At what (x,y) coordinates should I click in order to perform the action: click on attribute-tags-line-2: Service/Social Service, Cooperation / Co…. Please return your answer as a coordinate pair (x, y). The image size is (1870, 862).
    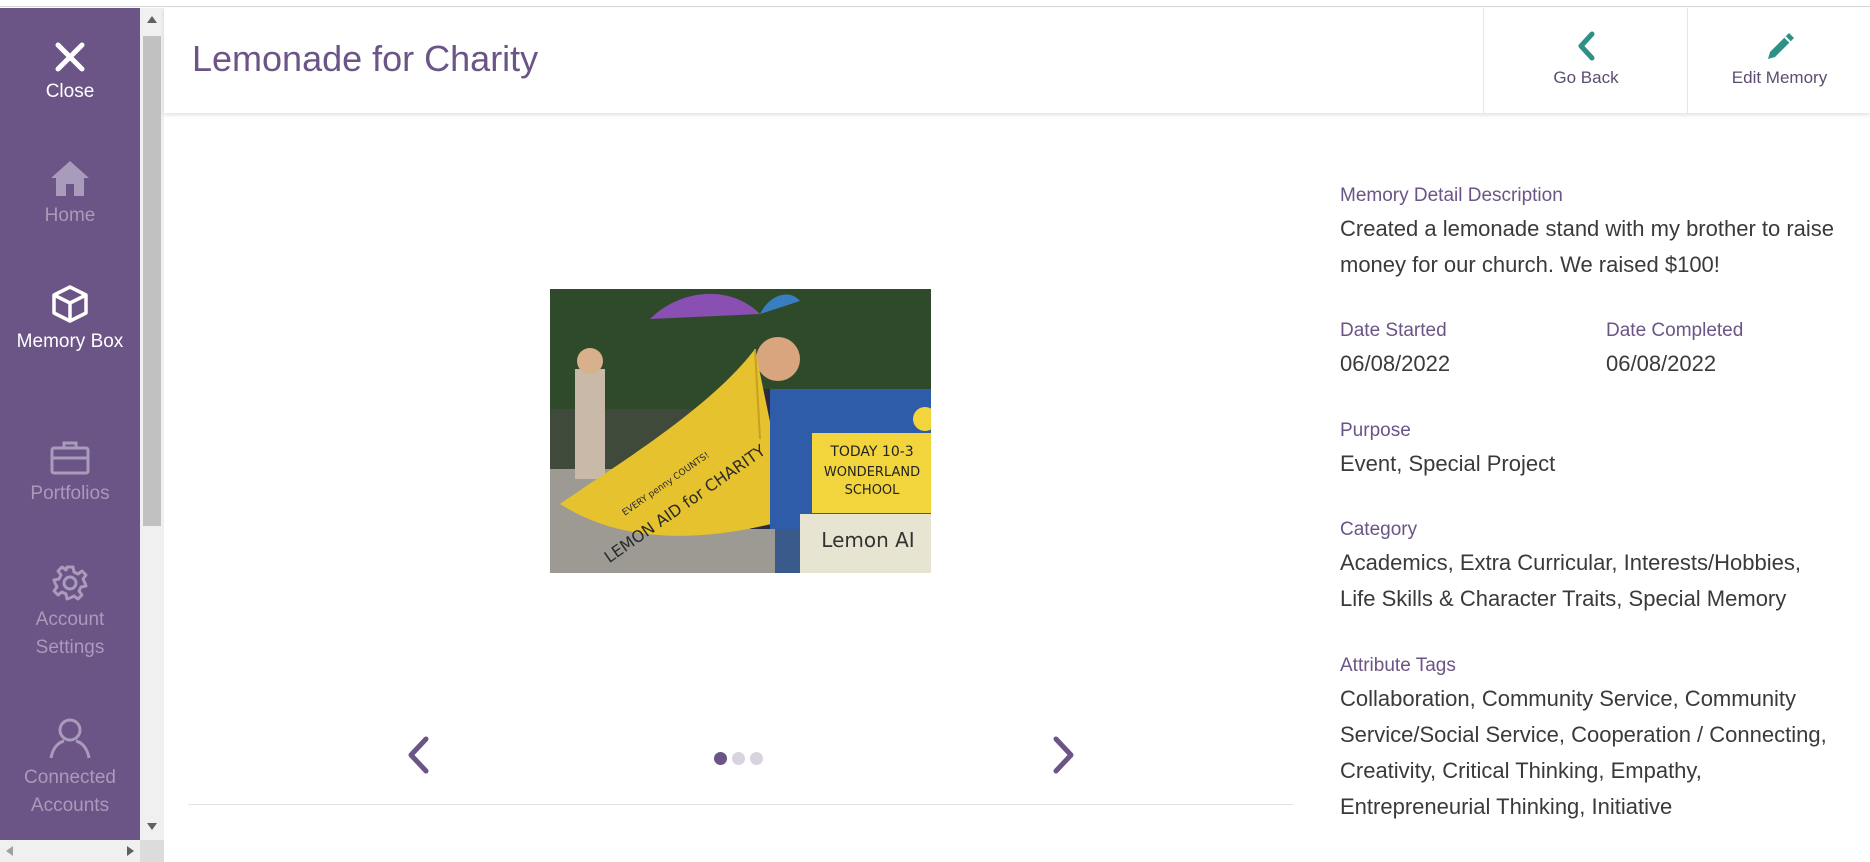
    Looking at the image, I should click on (1583, 734).